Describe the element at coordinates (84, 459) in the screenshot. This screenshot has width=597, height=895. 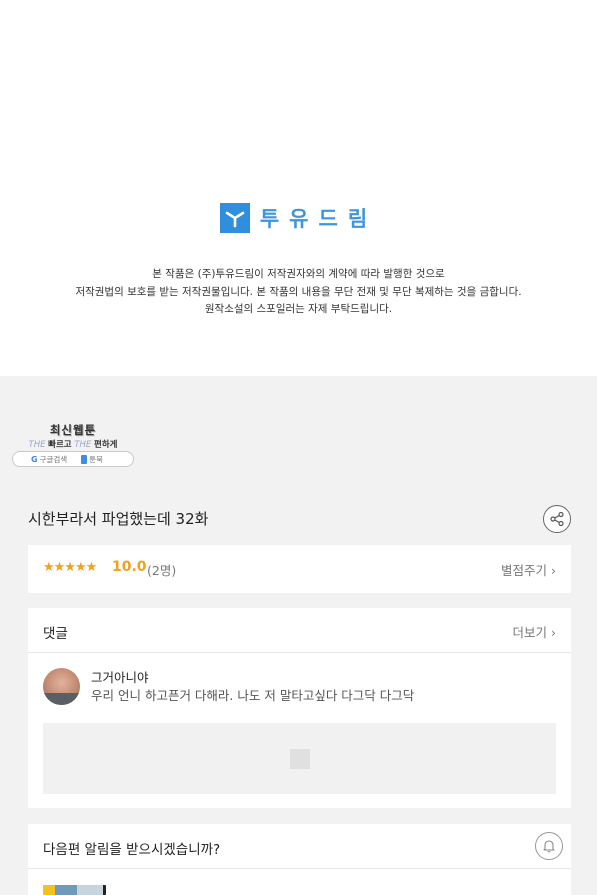
I see `book-icon` at that location.